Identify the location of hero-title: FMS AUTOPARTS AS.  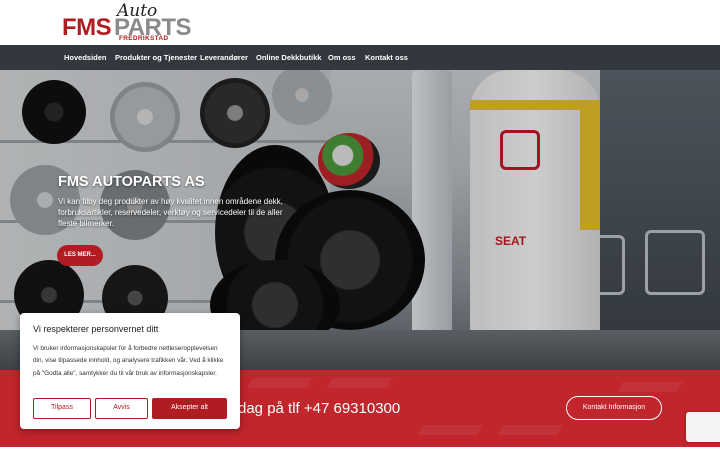
(131, 182).